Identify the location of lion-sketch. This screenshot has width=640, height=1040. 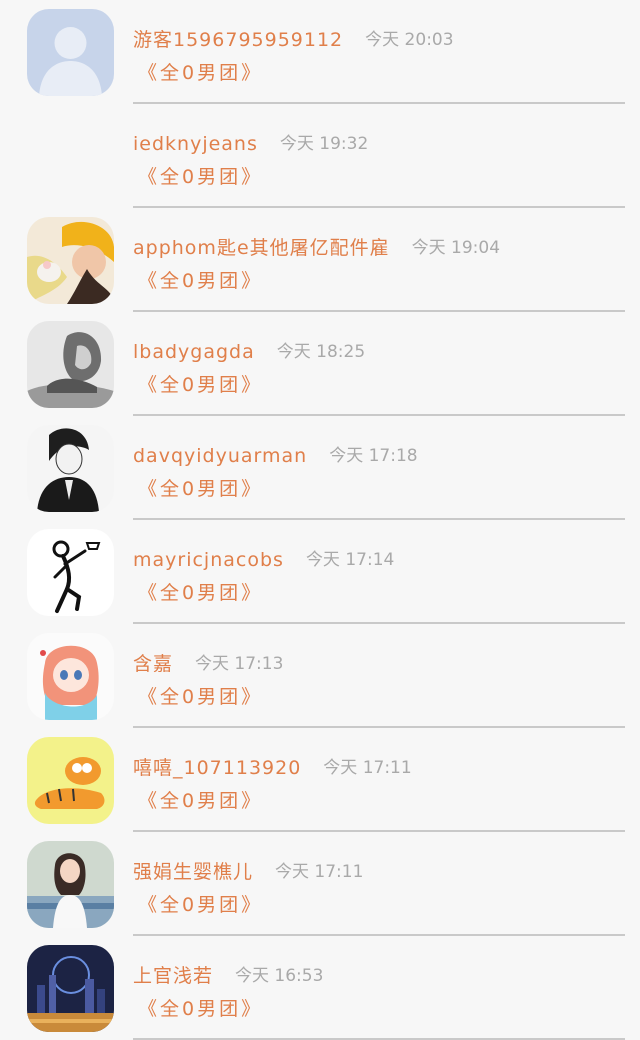
(70, 364).